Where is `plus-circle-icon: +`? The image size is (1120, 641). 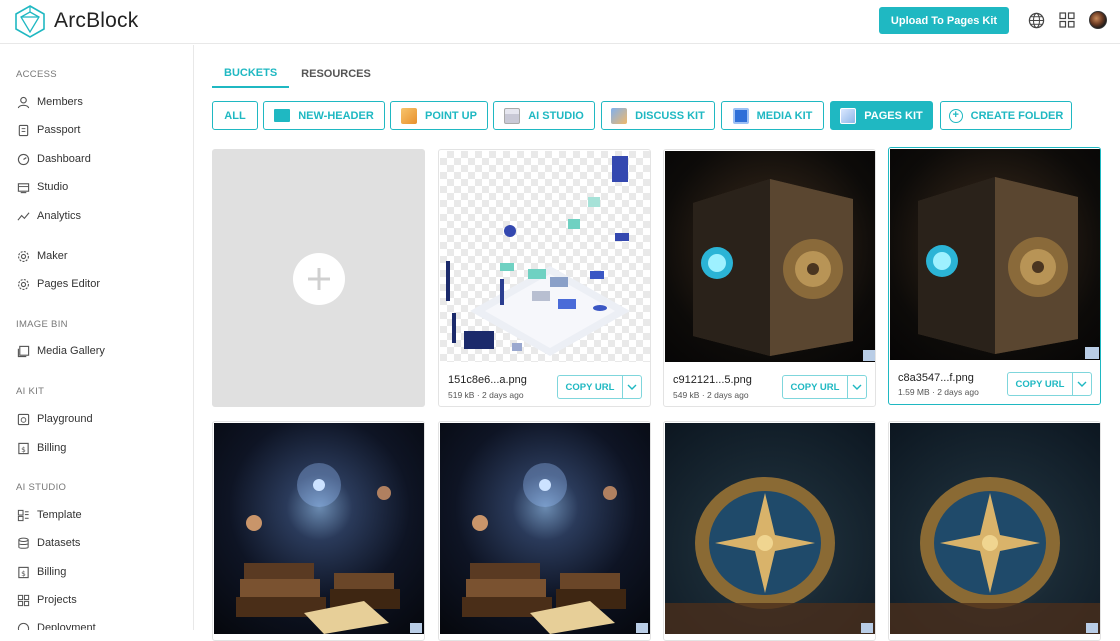 plus-circle-icon: + is located at coordinates (955, 115).